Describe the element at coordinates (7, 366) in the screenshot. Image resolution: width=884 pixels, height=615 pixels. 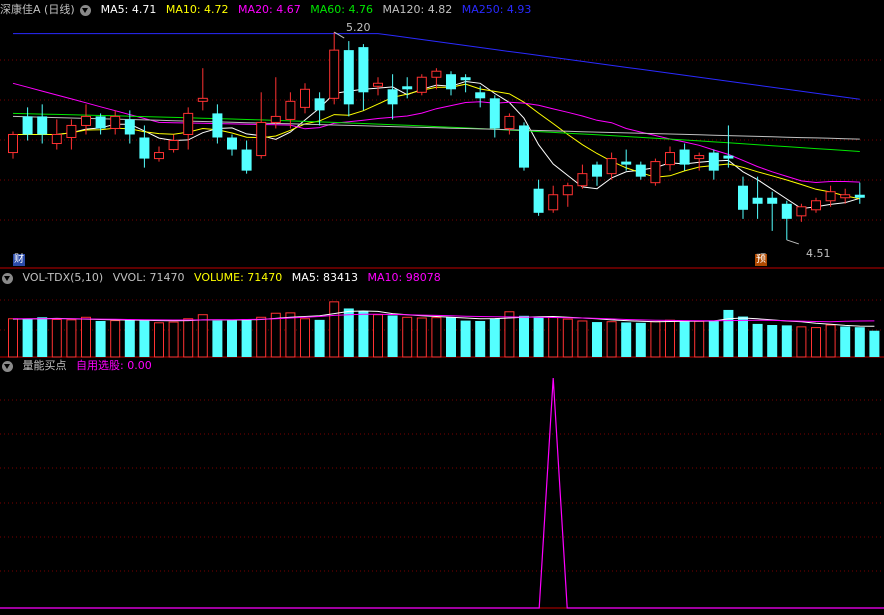
I see `indicator-menu-icon` at that location.